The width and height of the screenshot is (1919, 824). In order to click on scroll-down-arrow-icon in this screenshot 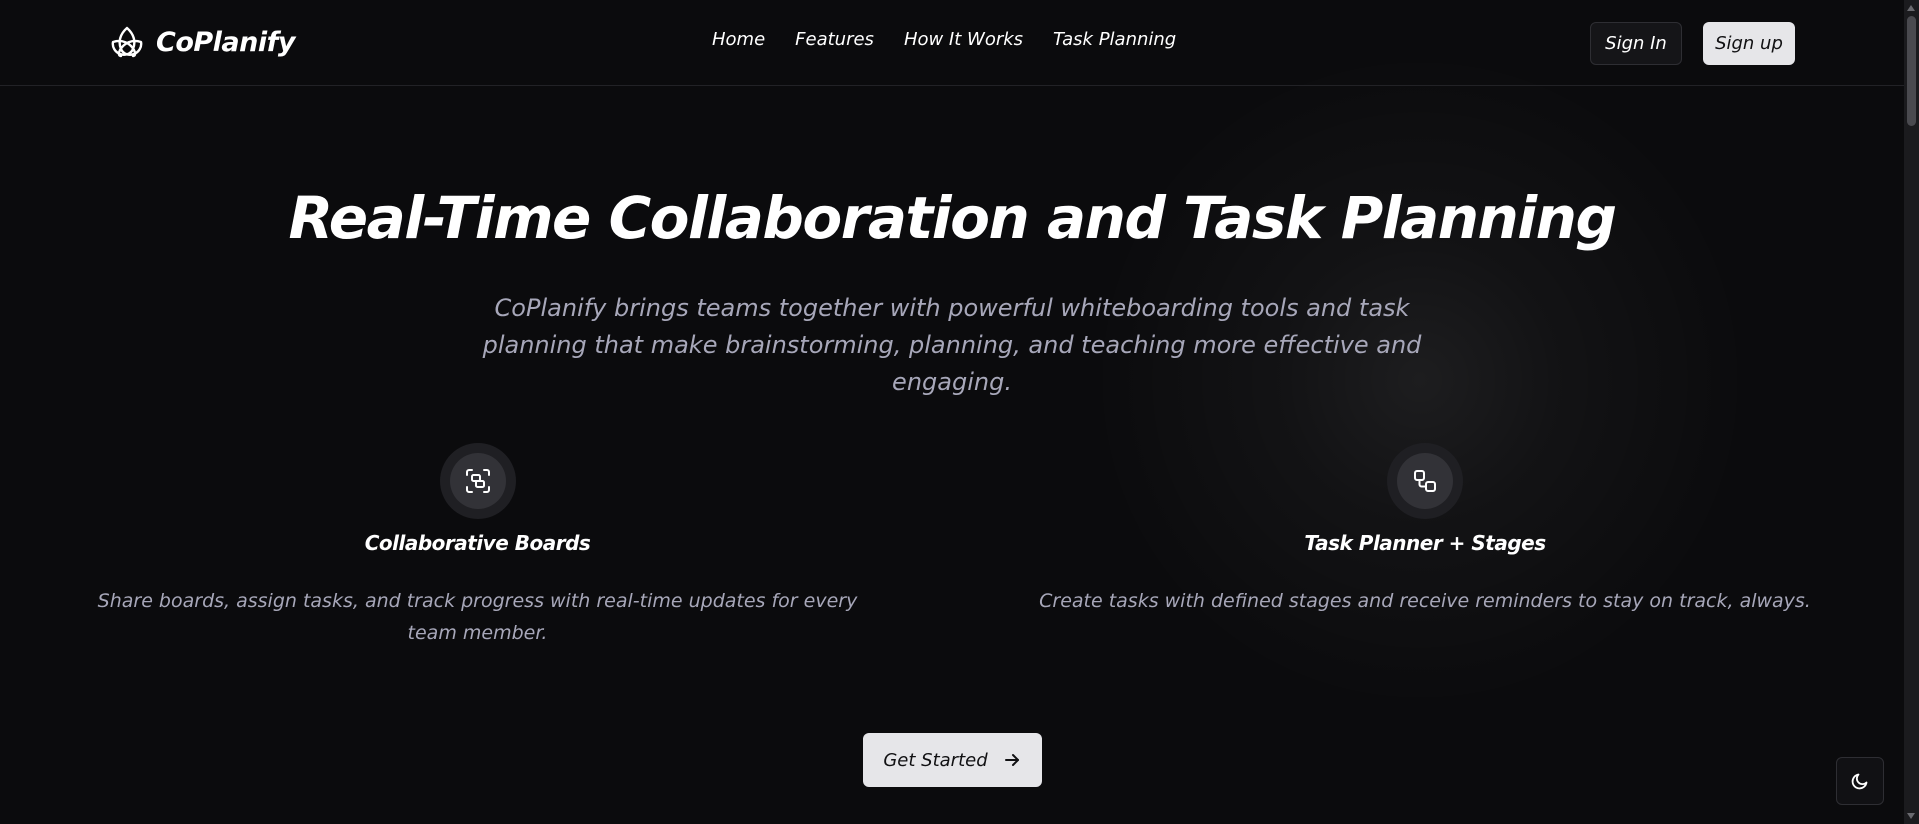, I will do `click(1911, 816)`.